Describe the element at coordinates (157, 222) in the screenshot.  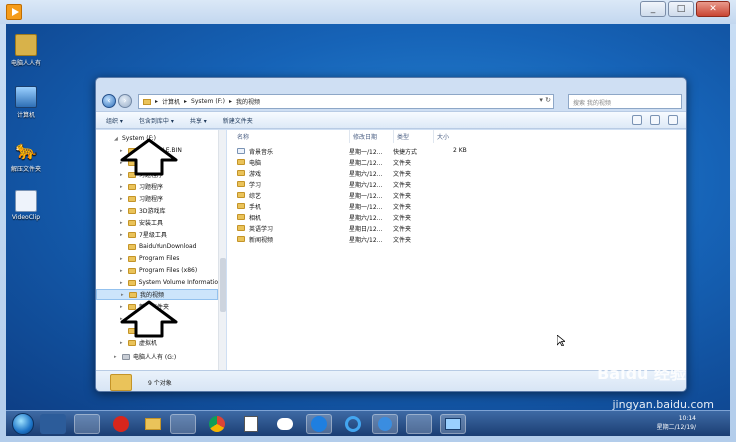
I see `tree-item-install-tools: ▸ 安装工具` at that location.